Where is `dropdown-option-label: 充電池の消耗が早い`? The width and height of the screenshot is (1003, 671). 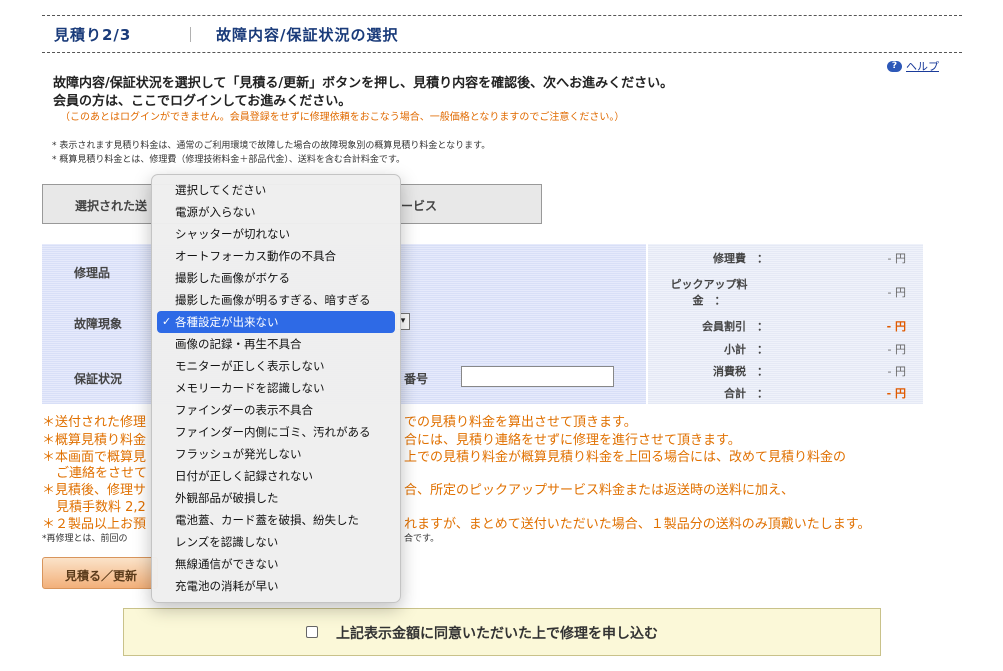
dropdown-option-label: 充電池の消耗が早い is located at coordinates (227, 586).